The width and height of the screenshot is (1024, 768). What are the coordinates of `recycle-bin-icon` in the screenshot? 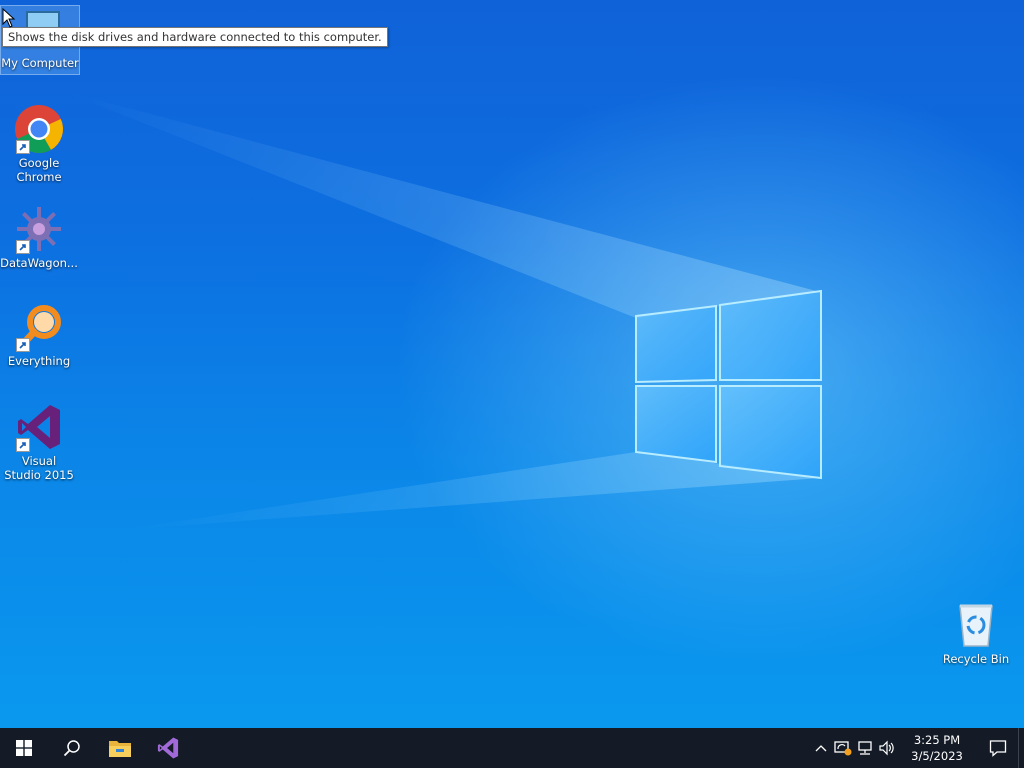 It's located at (976, 625).